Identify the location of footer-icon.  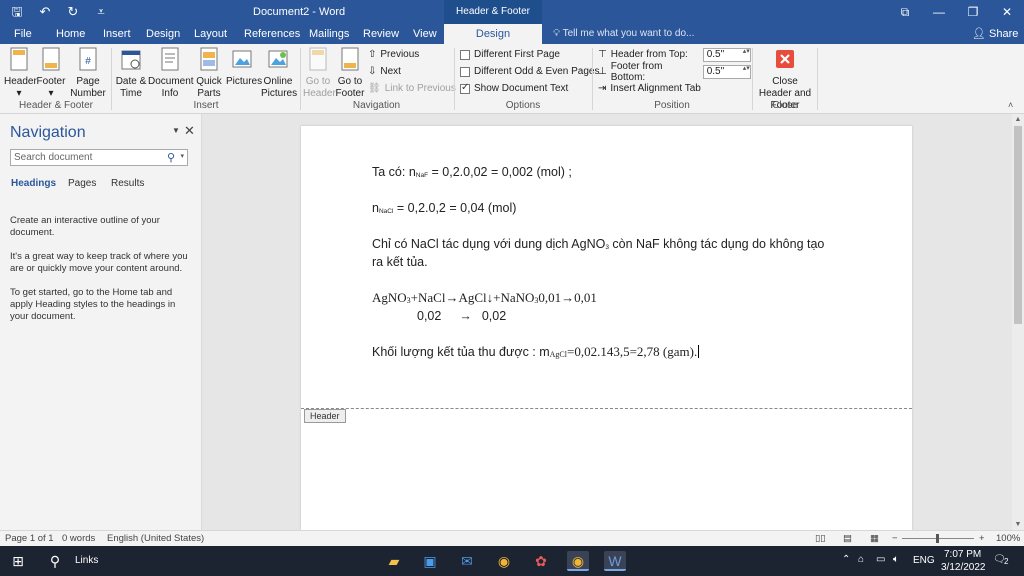
(51, 59).